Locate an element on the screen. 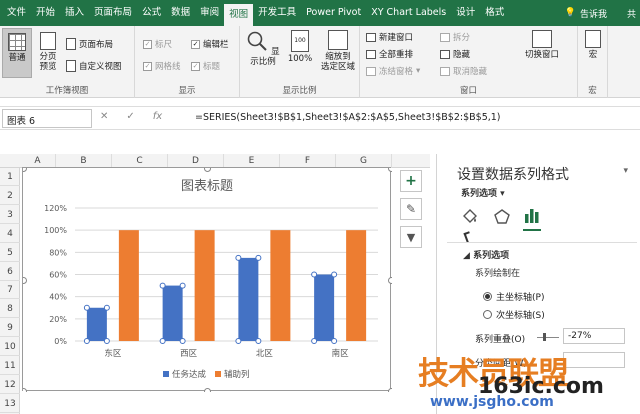 This screenshot has height=414, width=640. tab-1: 开始 is located at coordinates (45, 13).